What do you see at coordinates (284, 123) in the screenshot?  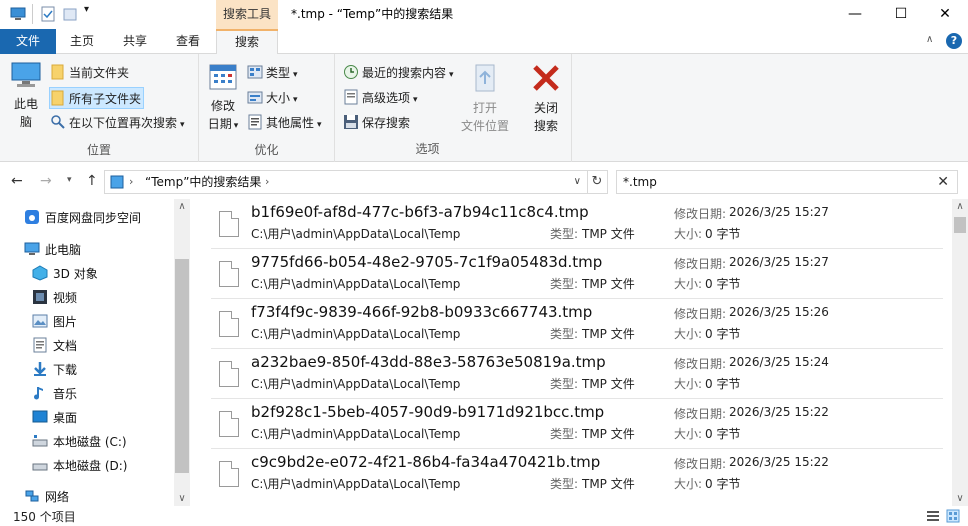 I see `other-properties-button: 其他属性 ▾` at bounding box center [284, 123].